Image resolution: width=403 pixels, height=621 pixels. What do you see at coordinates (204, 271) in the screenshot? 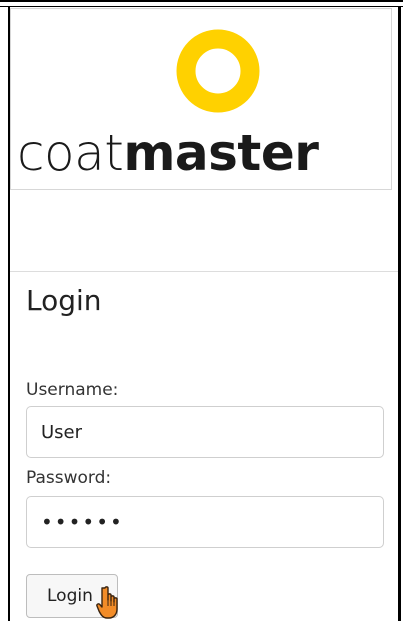
I see `header-divider` at bounding box center [204, 271].